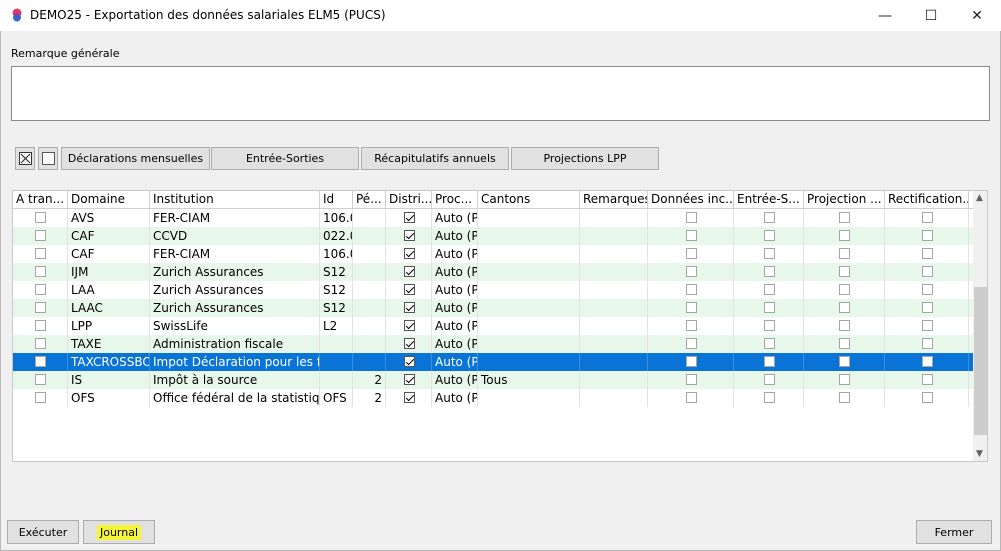 The image size is (1001, 551). Describe the element at coordinates (977, 15) in the screenshot. I see `close-window-button: ✕` at that location.